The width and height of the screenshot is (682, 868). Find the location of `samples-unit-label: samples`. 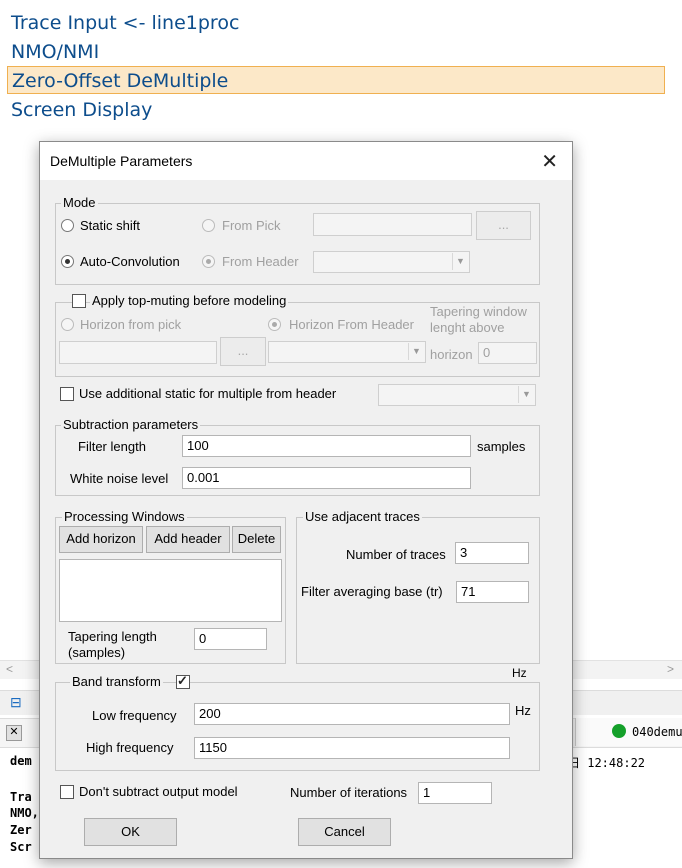

samples-unit-label: samples is located at coordinates (501, 446).